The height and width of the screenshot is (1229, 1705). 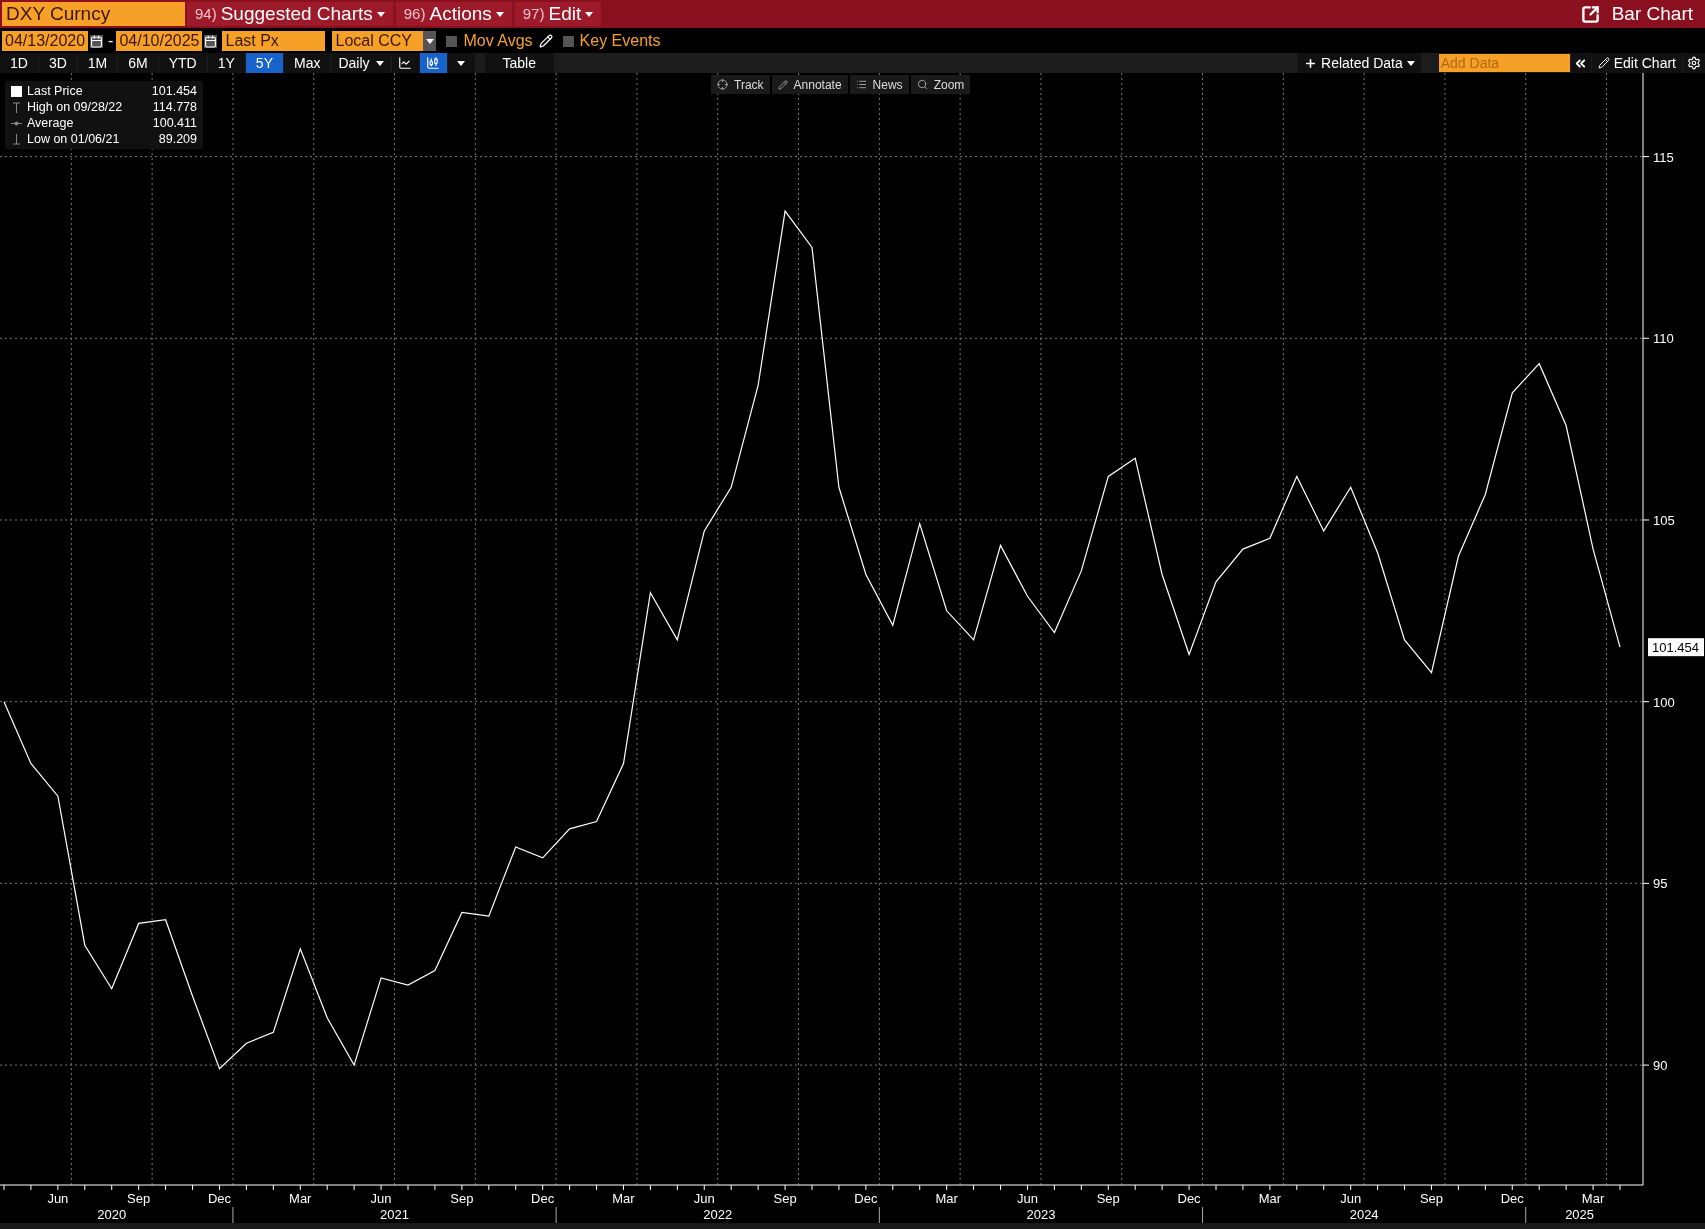 What do you see at coordinates (384, 41) in the screenshot?
I see `currency-dropdown: Local CCY` at bounding box center [384, 41].